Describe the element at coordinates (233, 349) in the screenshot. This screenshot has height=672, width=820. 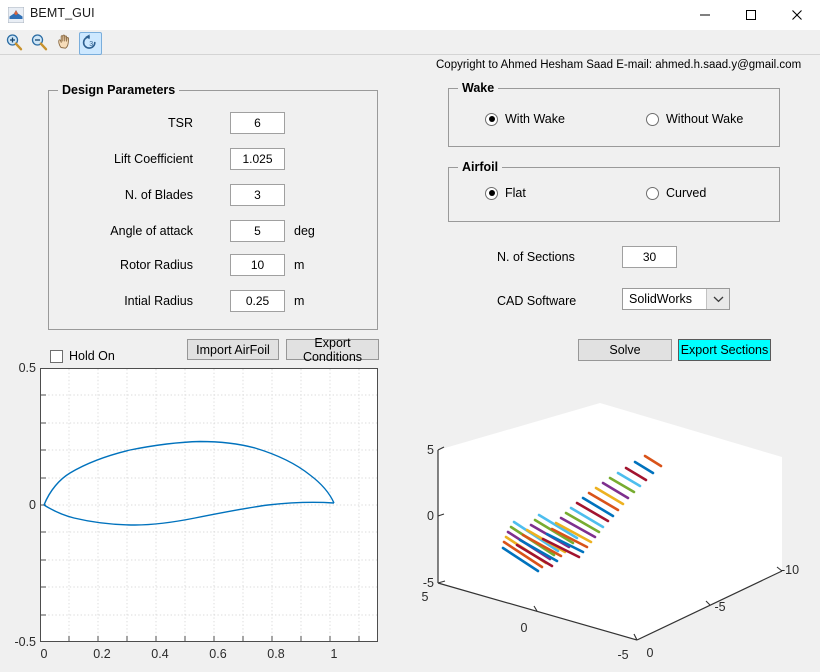
I see `import-airfoil-button: Import AirFoil` at that location.